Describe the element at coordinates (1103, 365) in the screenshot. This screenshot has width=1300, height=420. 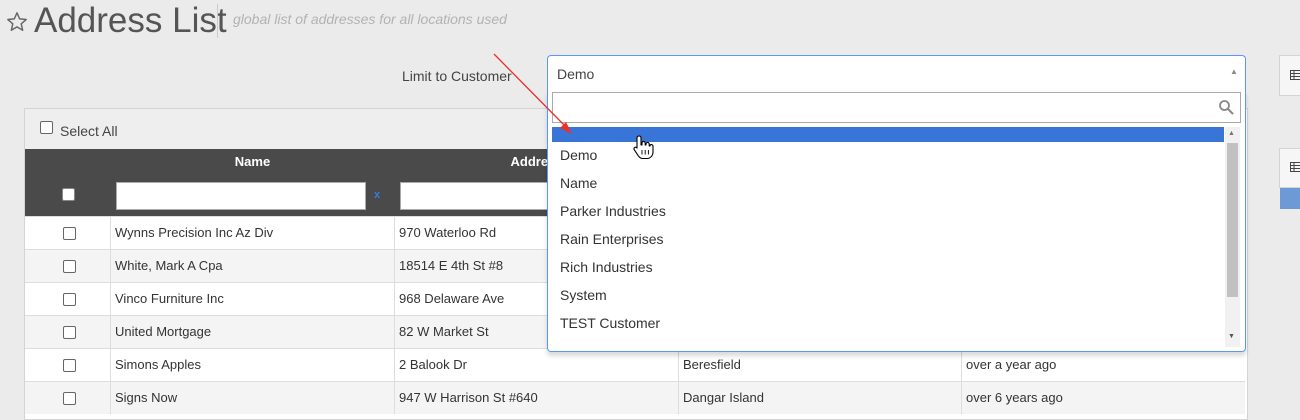
I see `updated-cell: over a year ago` at that location.